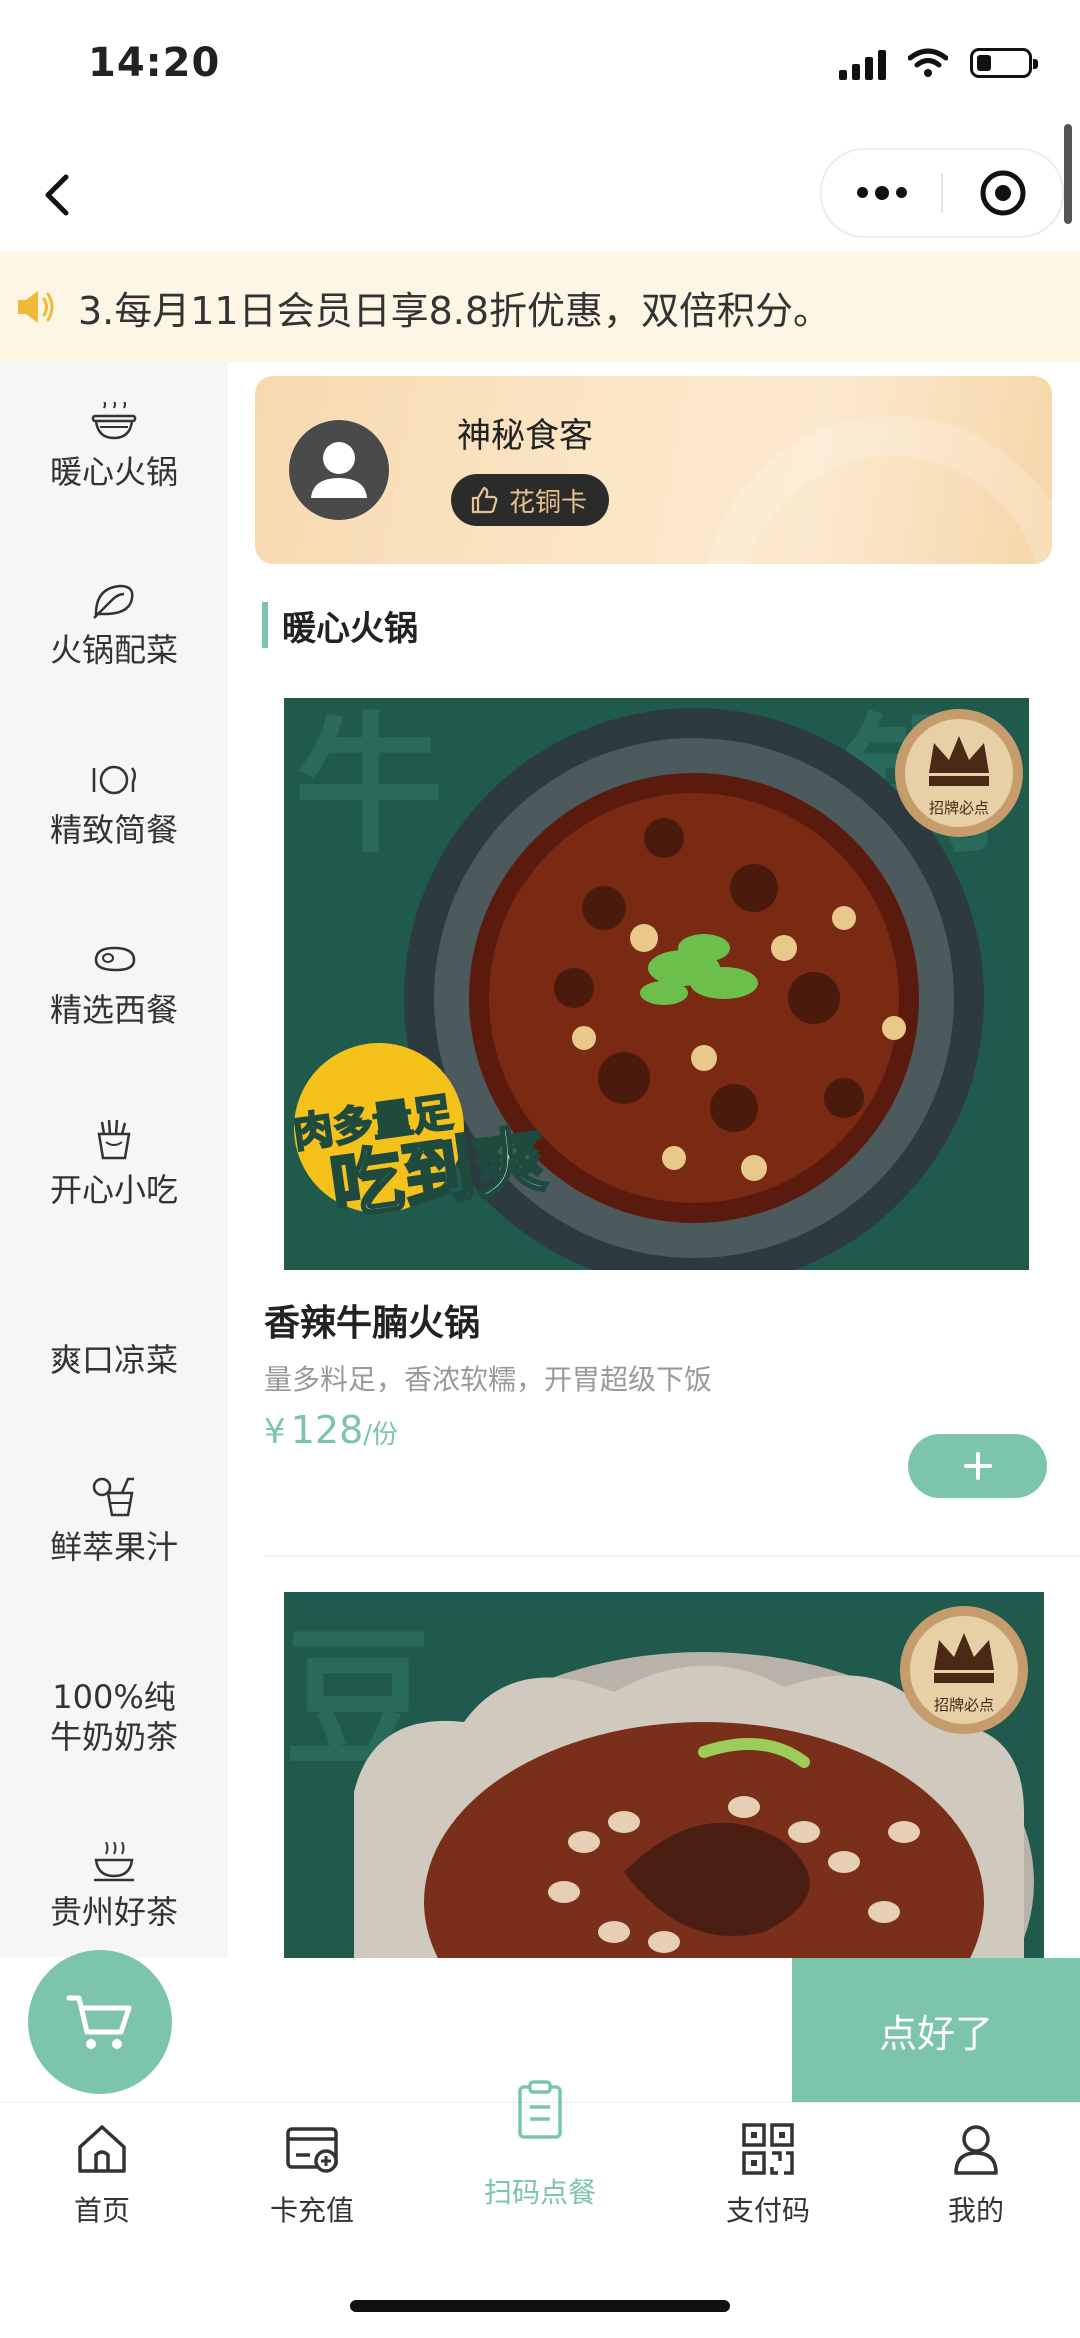 The height and width of the screenshot is (2338, 1080). What do you see at coordinates (311, 2210) in the screenshot?
I see `tab-label: 卡充值` at bounding box center [311, 2210].